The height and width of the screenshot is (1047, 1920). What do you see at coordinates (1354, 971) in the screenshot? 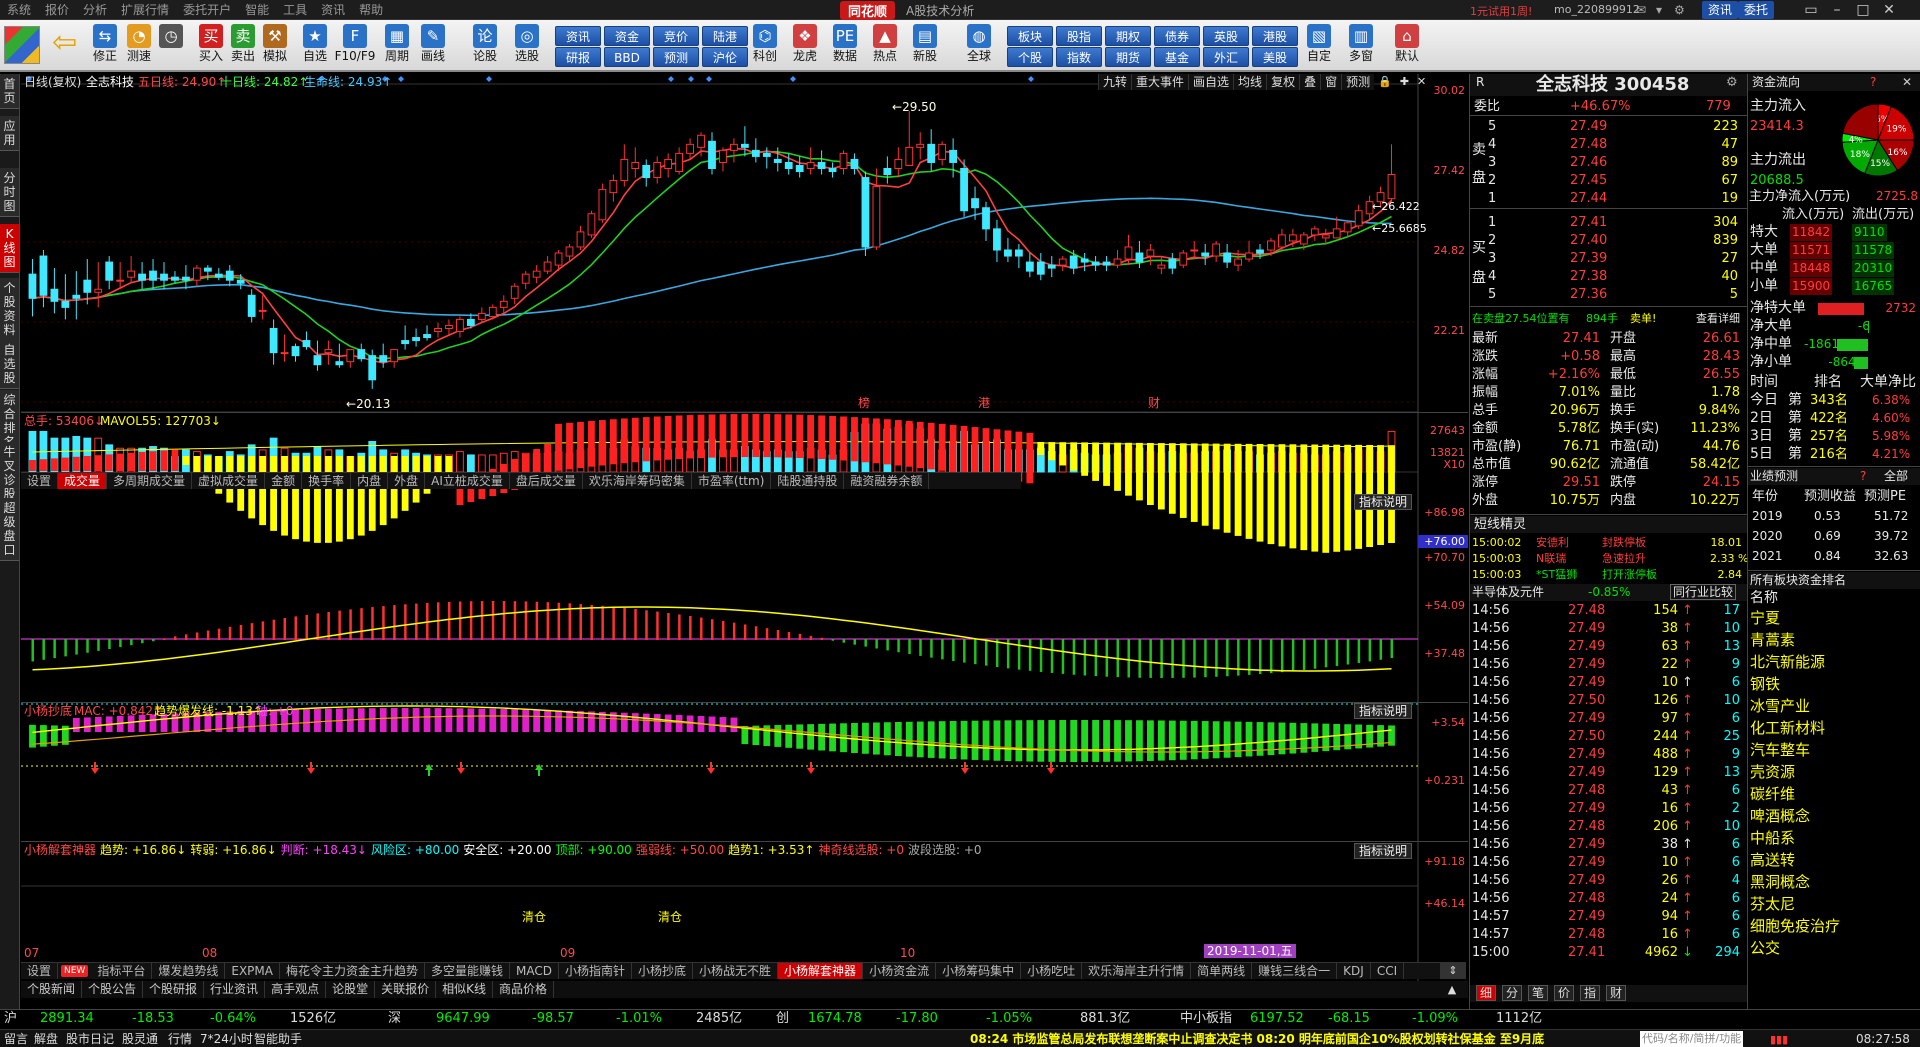
I see `indicator-tab: KDJ` at bounding box center [1354, 971].